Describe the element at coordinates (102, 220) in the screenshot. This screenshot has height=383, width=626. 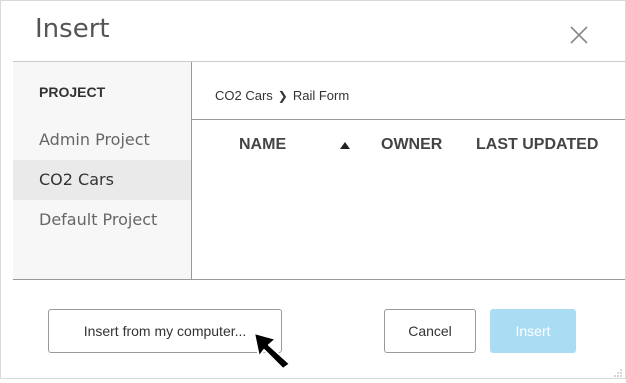
I see `sidebar-item-default-project: Default Project` at that location.